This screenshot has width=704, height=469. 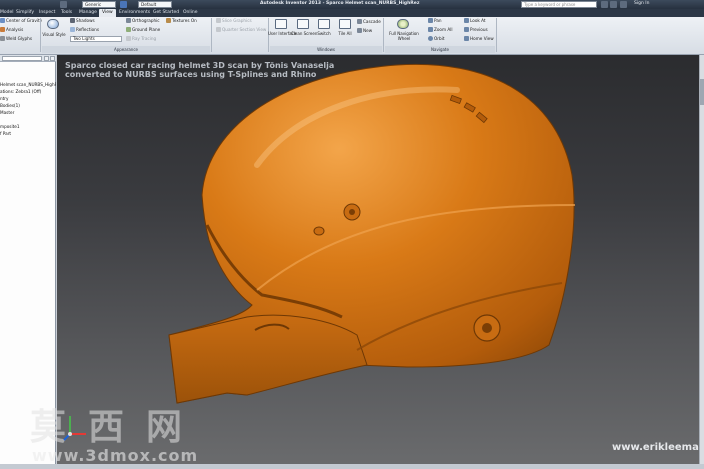 I want to click on tile-all-button: Tile All, so click(x=345, y=33).